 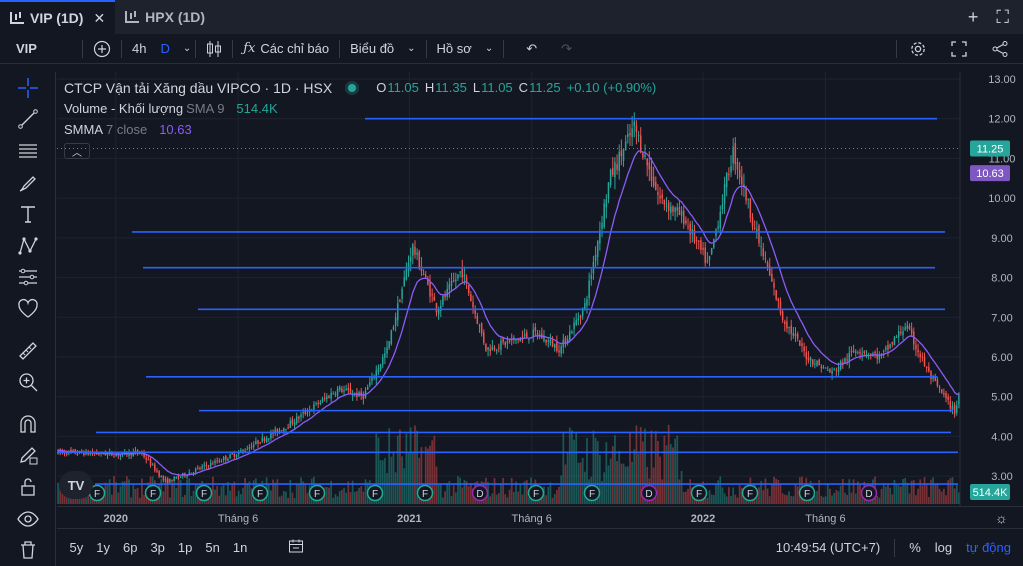 I want to click on chart-type-label: Biểu đồ, so click(x=372, y=48).